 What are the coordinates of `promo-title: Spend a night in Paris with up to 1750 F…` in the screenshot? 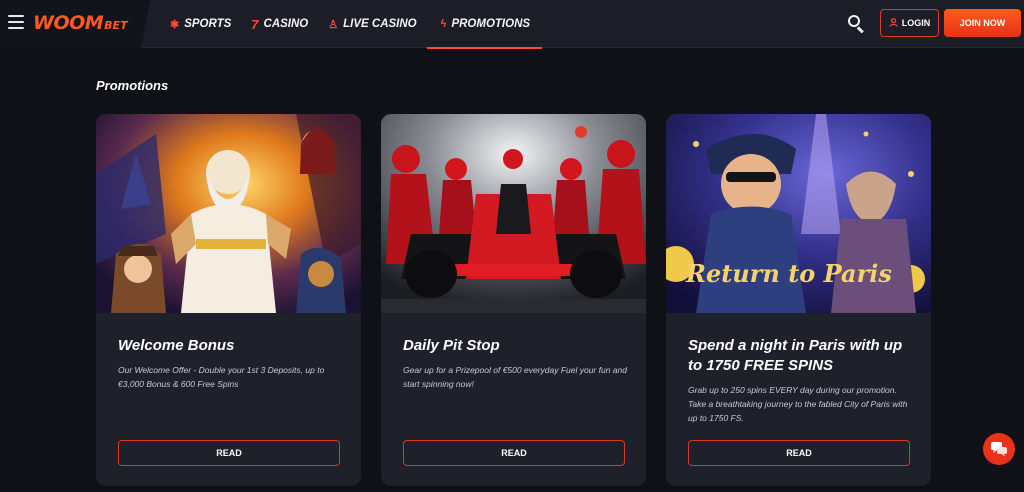 It's located at (795, 355).